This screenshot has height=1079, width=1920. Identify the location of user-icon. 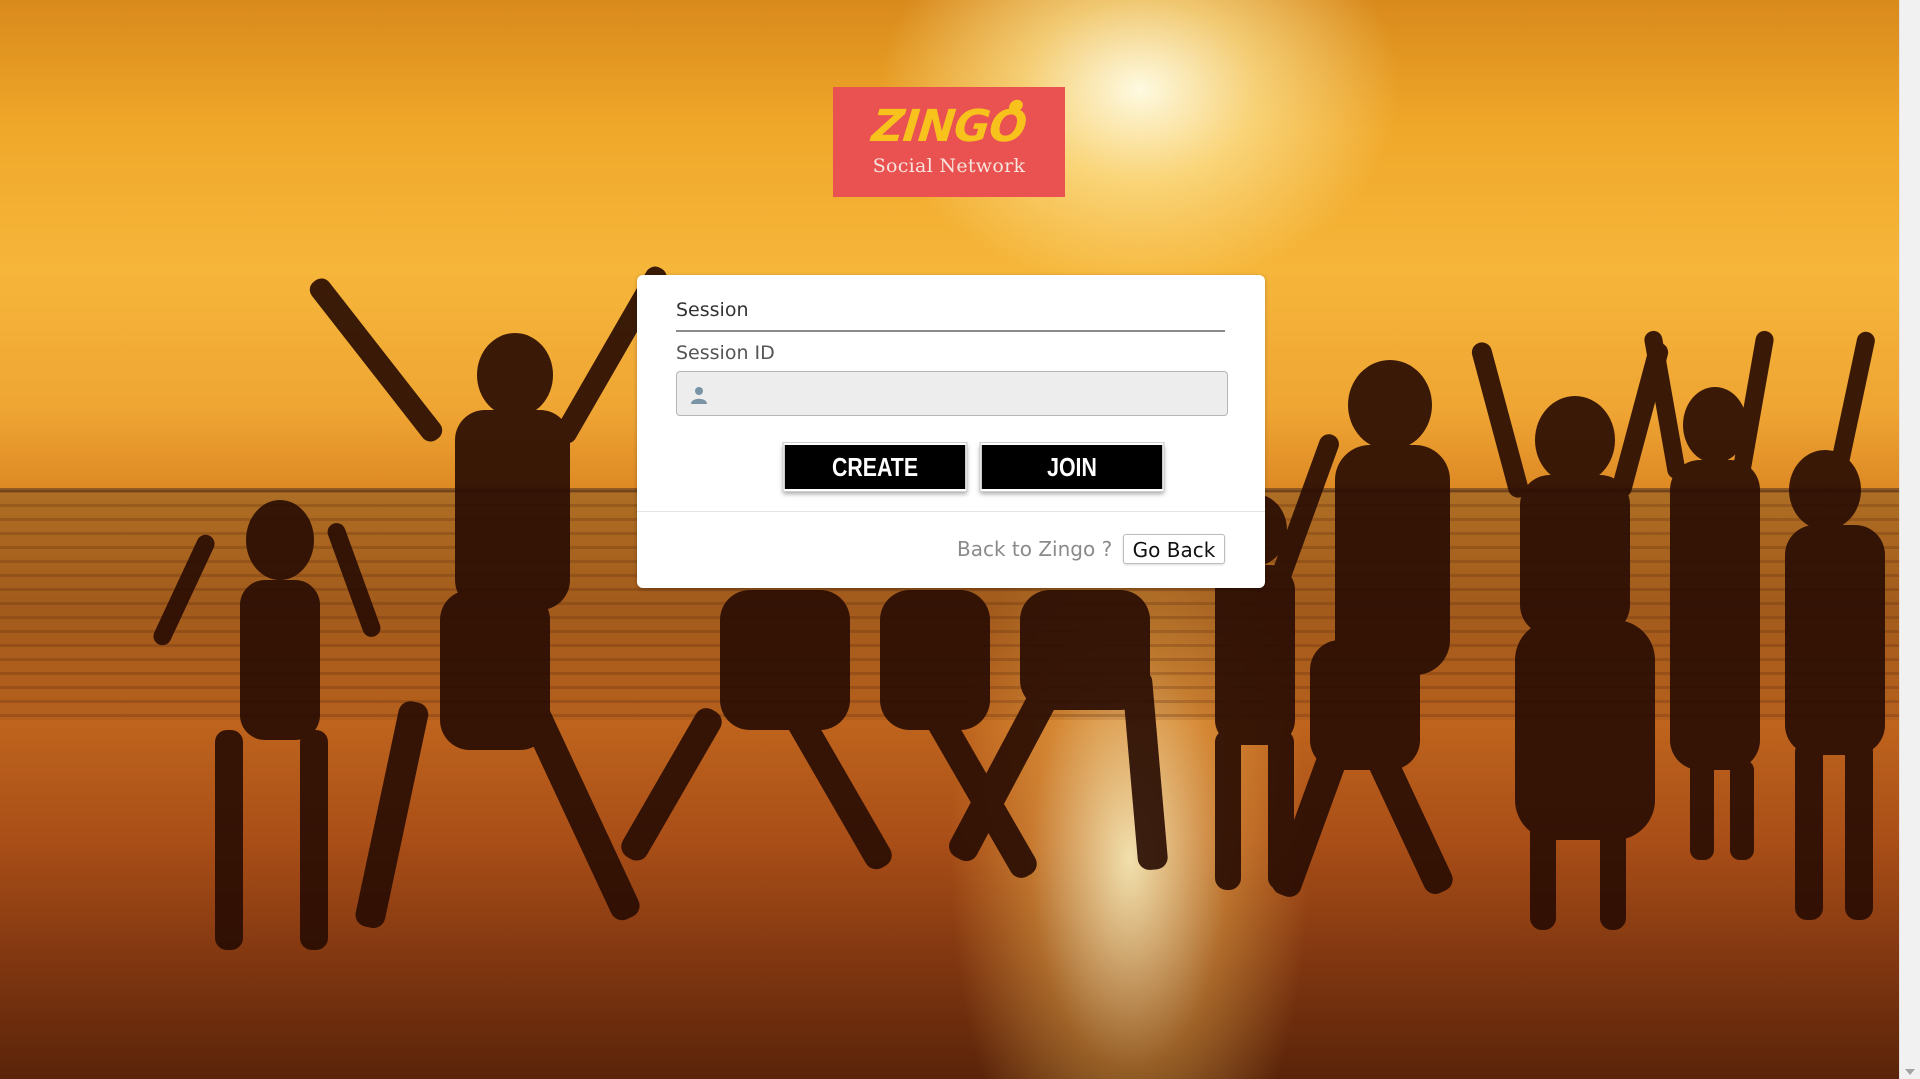
(699, 395).